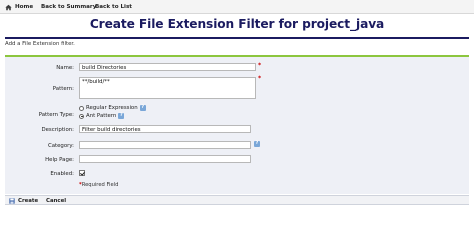 This screenshot has width=474, height=240. I want to click on create-button: Create, so click(23, 201).